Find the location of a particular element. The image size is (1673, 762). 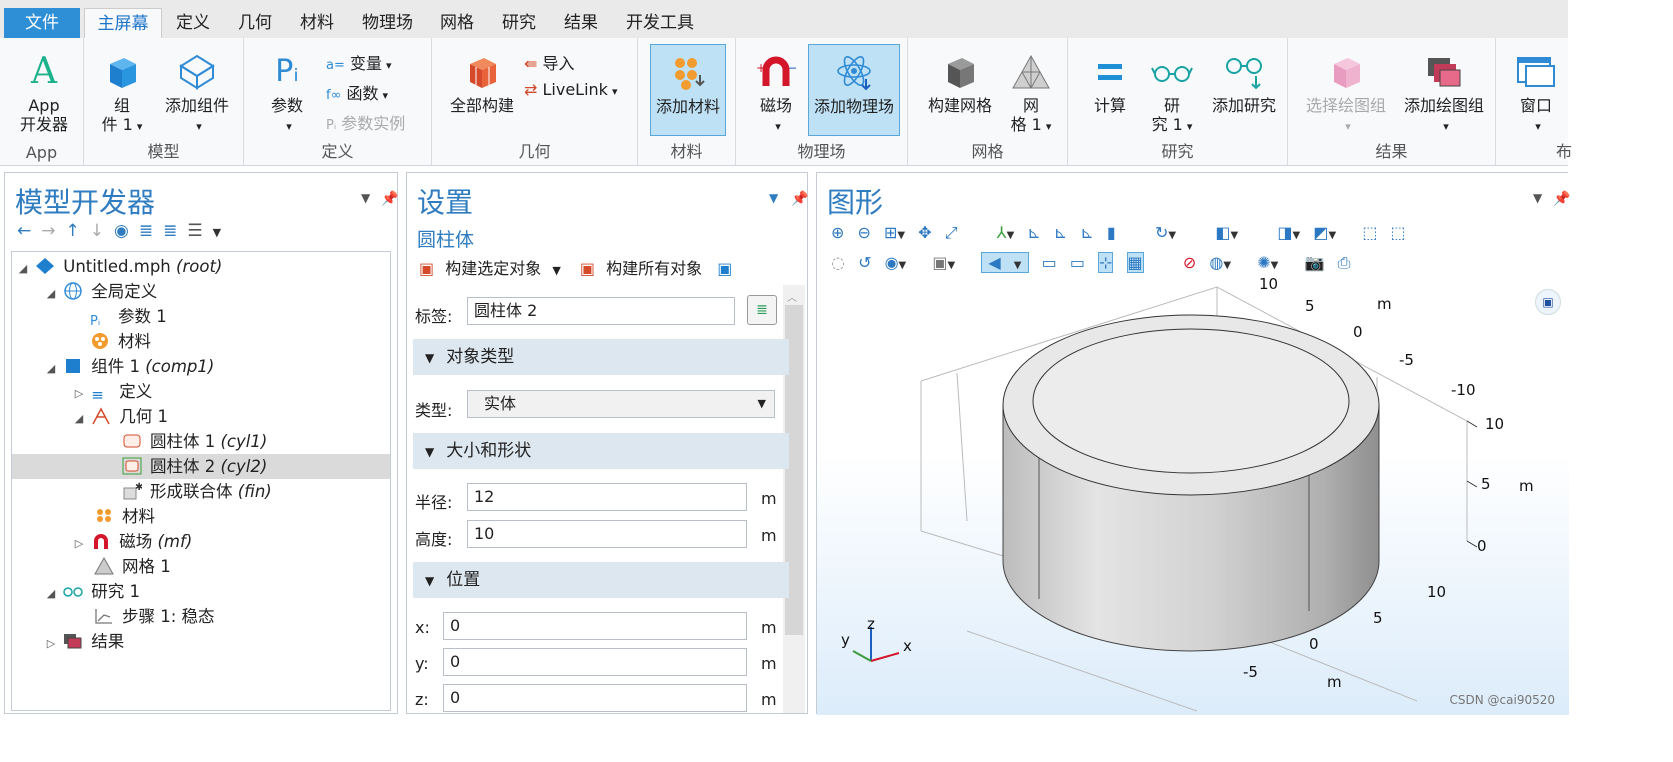

reset-hiding-icon: ↺ is located at coordinates (864, 262).